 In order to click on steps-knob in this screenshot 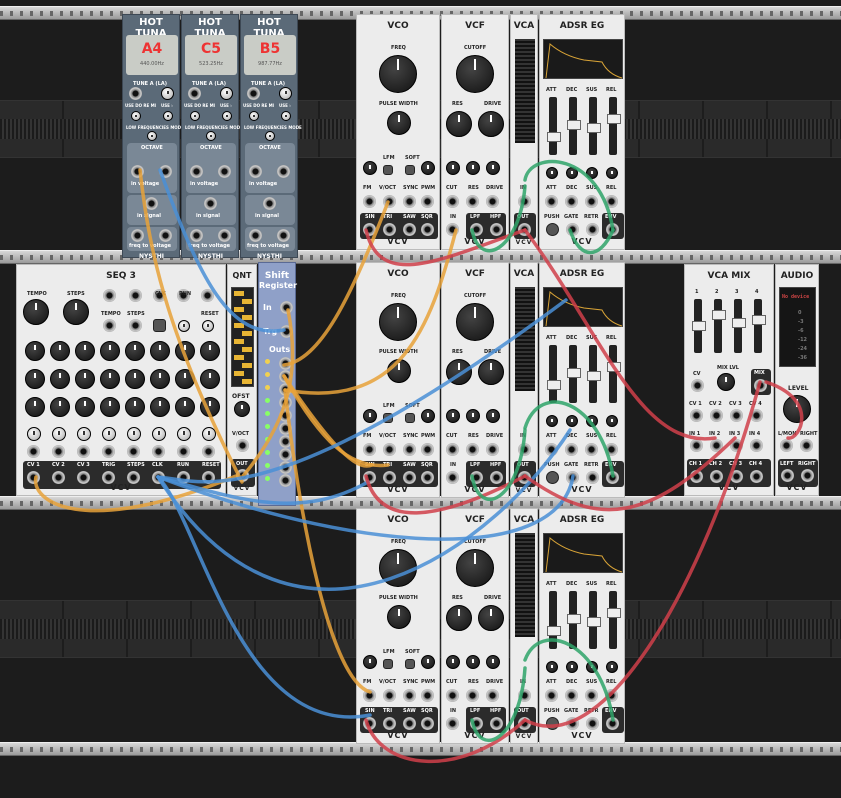, I will do `click(76, 312)`.